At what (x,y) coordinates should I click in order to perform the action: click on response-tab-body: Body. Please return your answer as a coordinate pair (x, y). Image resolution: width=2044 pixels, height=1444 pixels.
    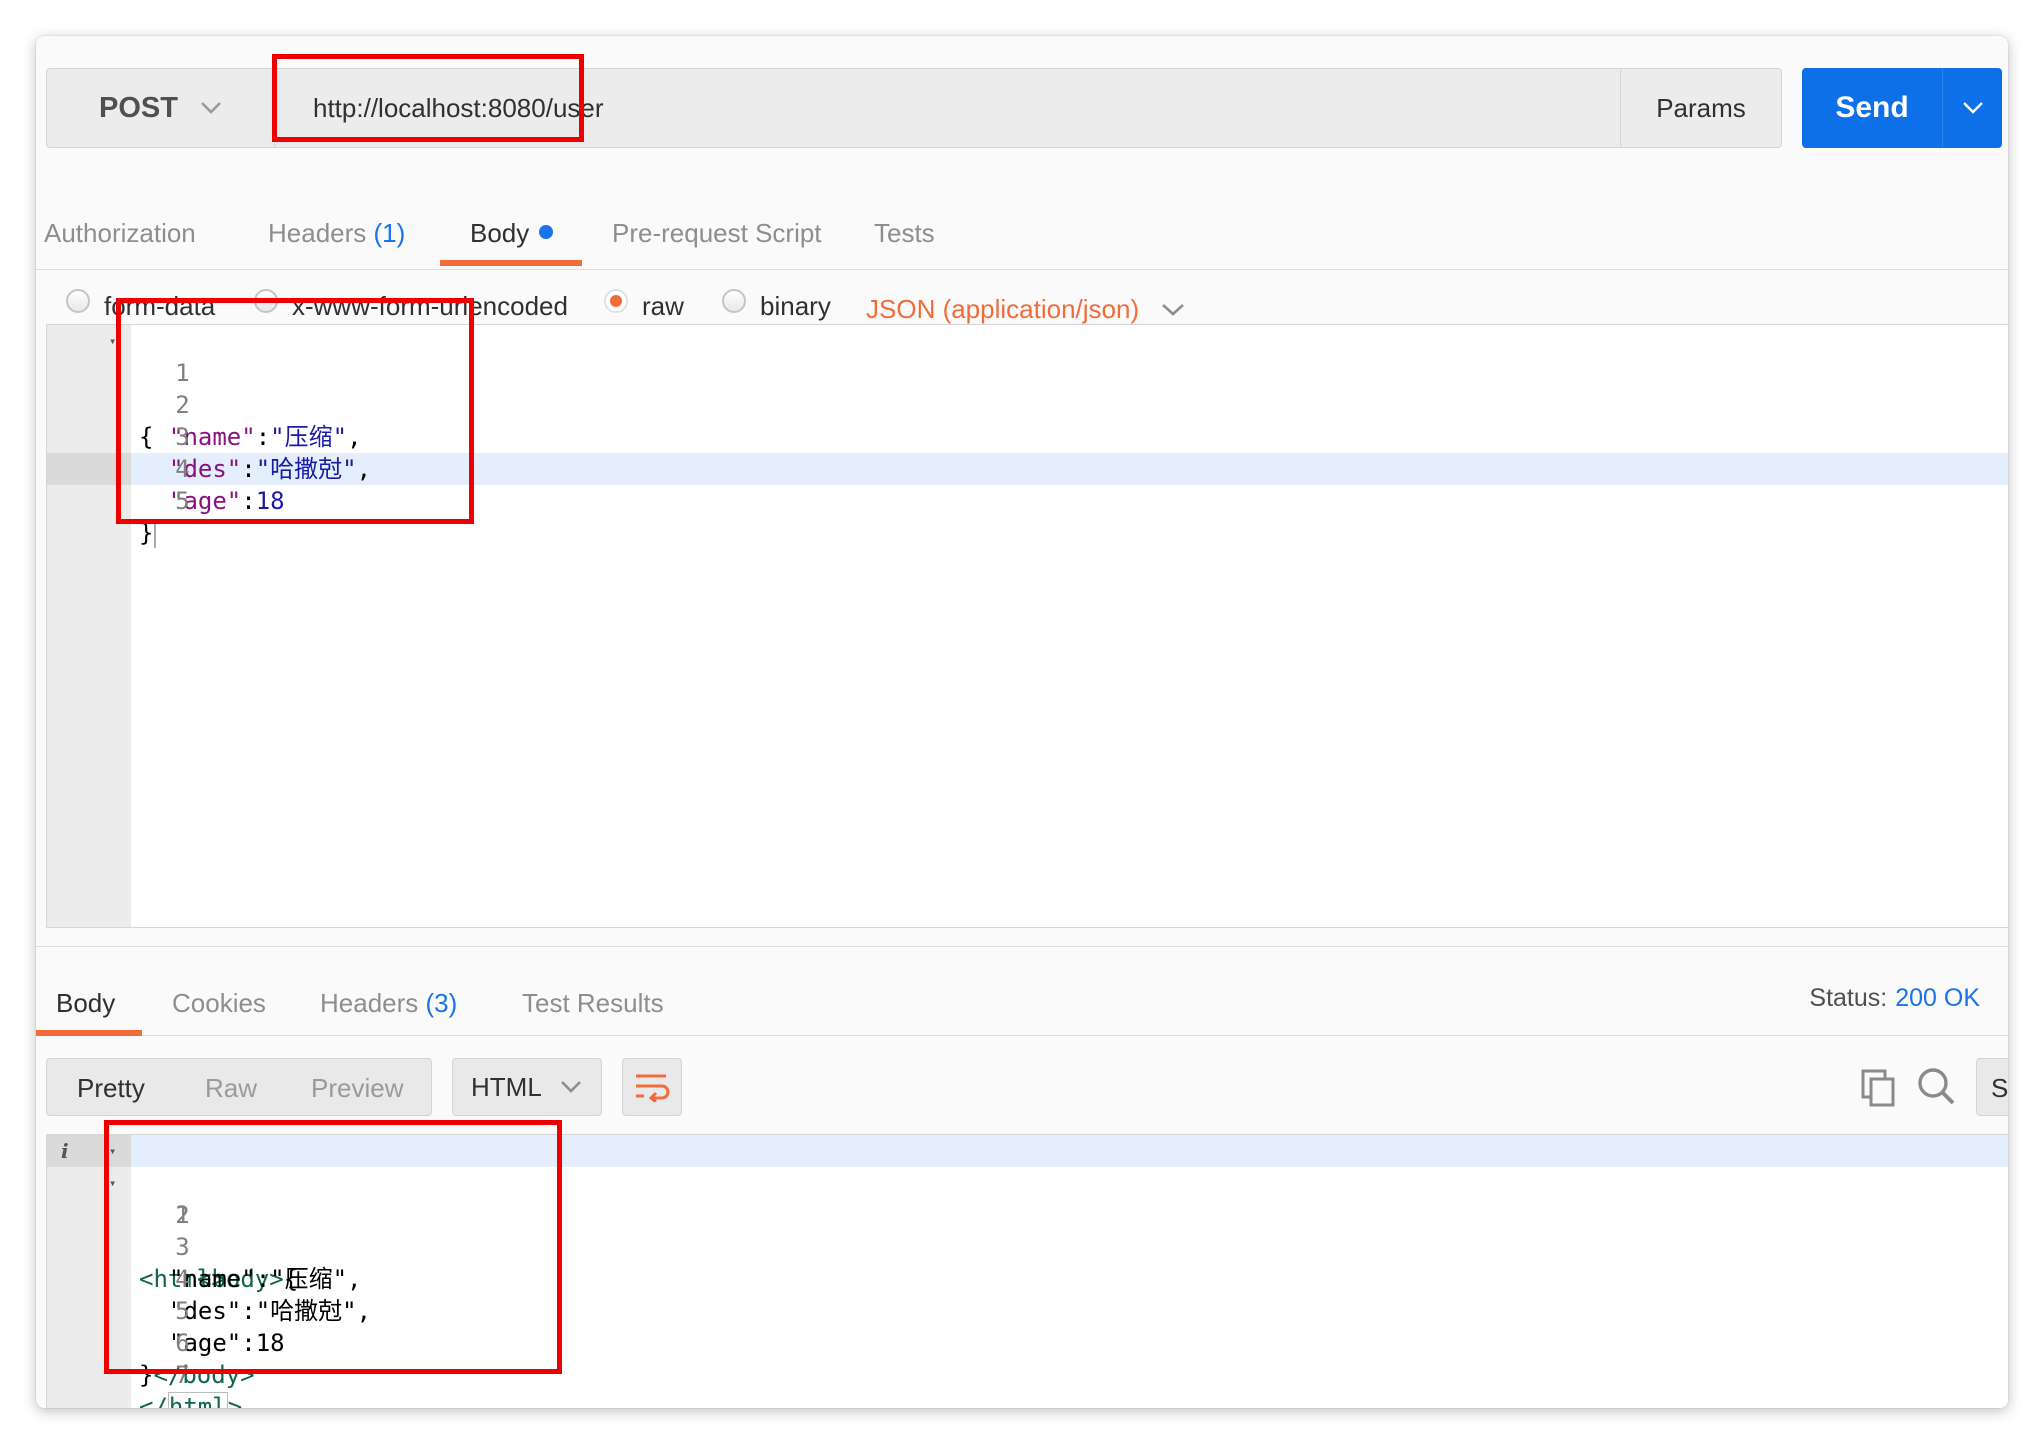
    Looking at the image, I should click on (85, 1003).